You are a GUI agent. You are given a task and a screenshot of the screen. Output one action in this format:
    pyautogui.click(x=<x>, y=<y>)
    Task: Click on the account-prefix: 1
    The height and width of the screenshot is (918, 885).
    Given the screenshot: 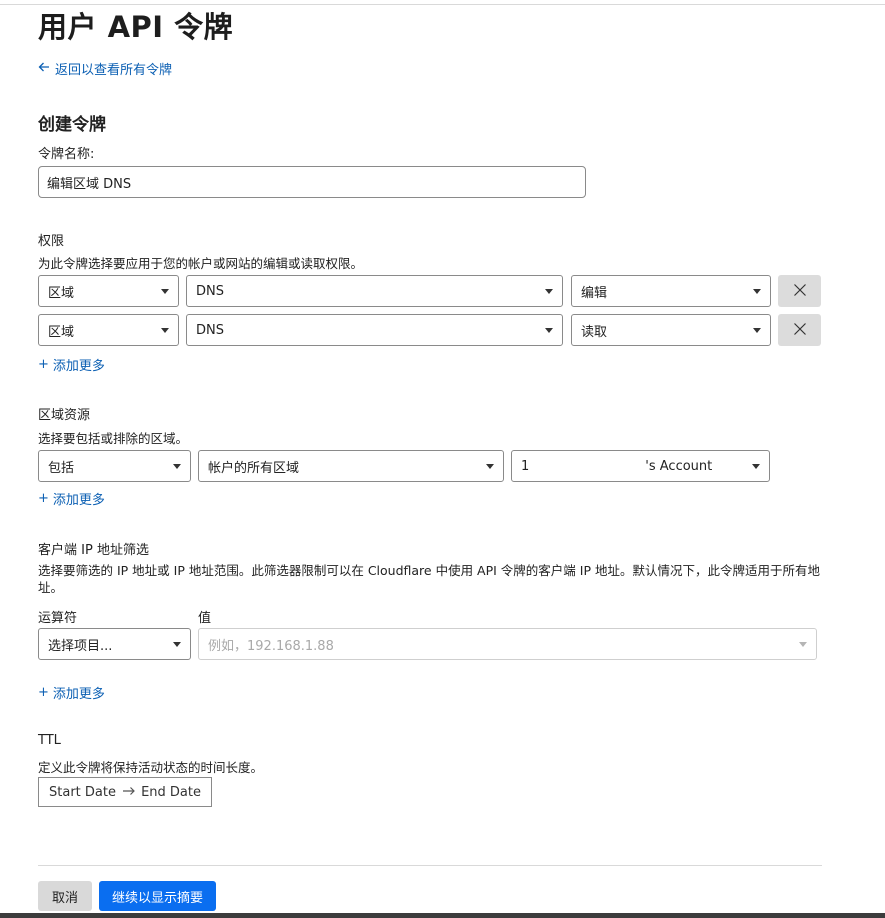 What is the action you would take?
    pyautogui.click(x=525, y=466)
    